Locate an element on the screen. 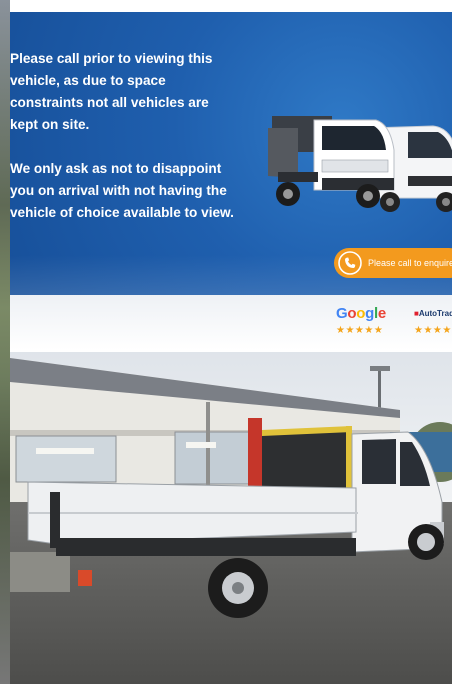 This screenshot has width=452, height=684. google-logo: Google is located at coordinates (361, 313).